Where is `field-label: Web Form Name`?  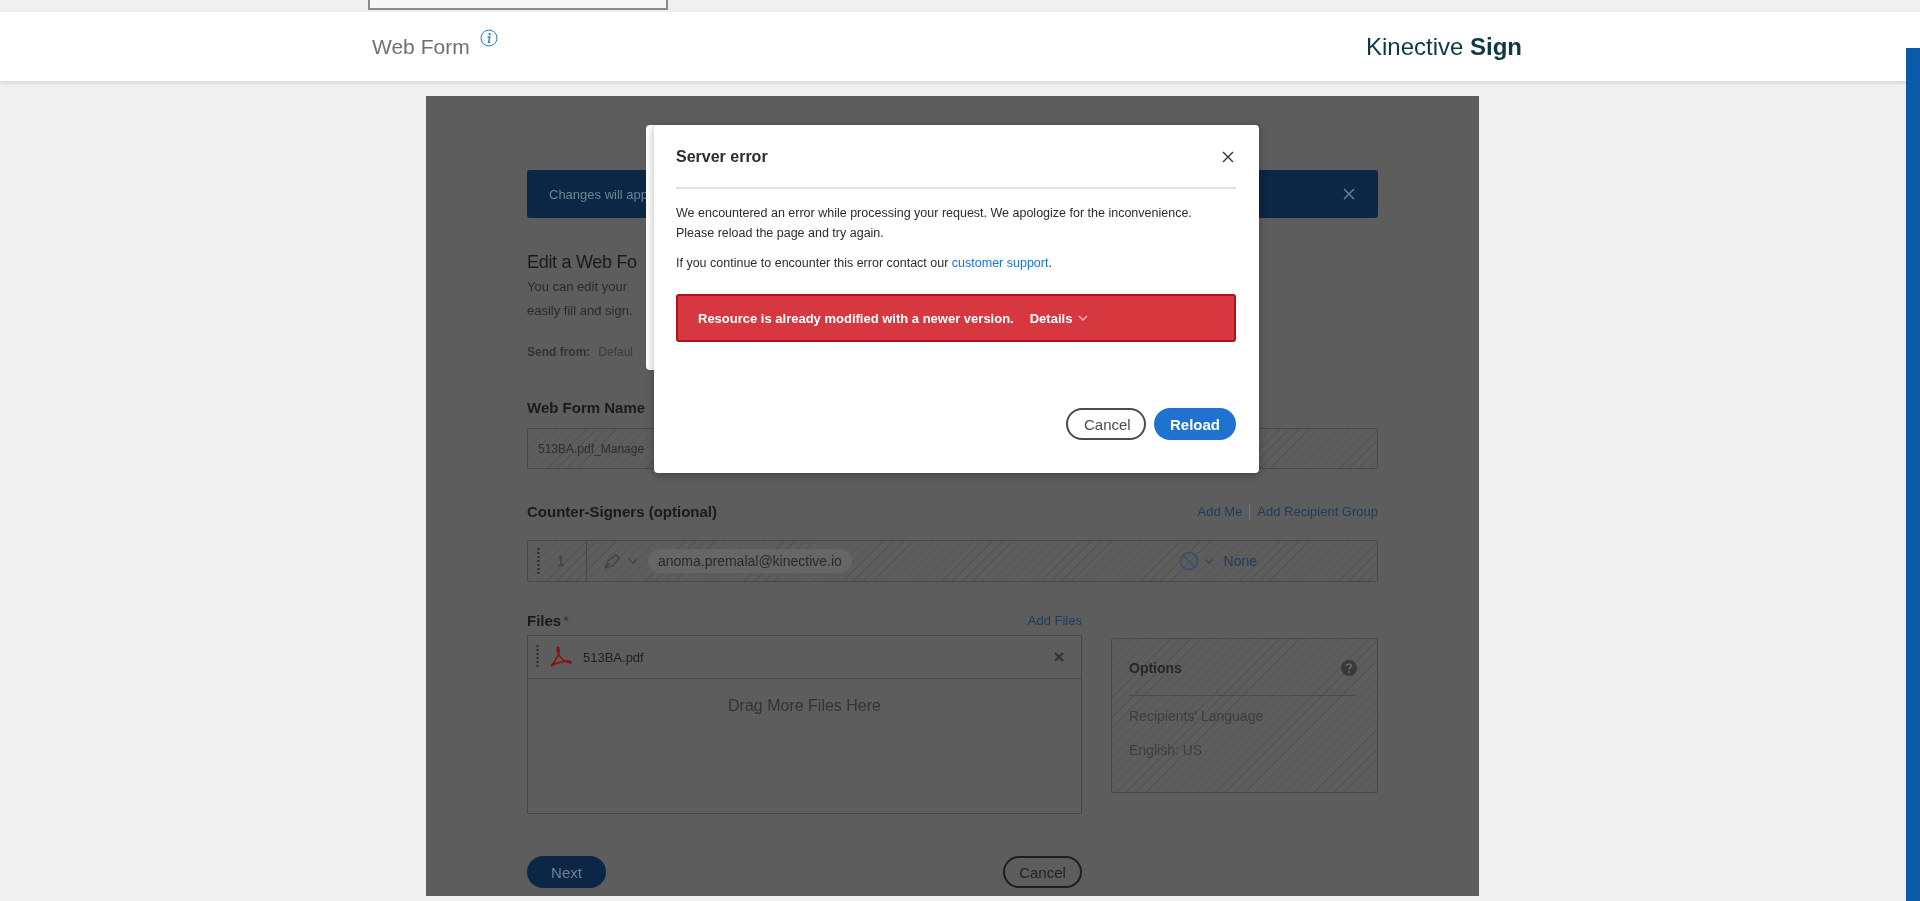
field-label: Web Form Name is located at coordinates (587, 407).